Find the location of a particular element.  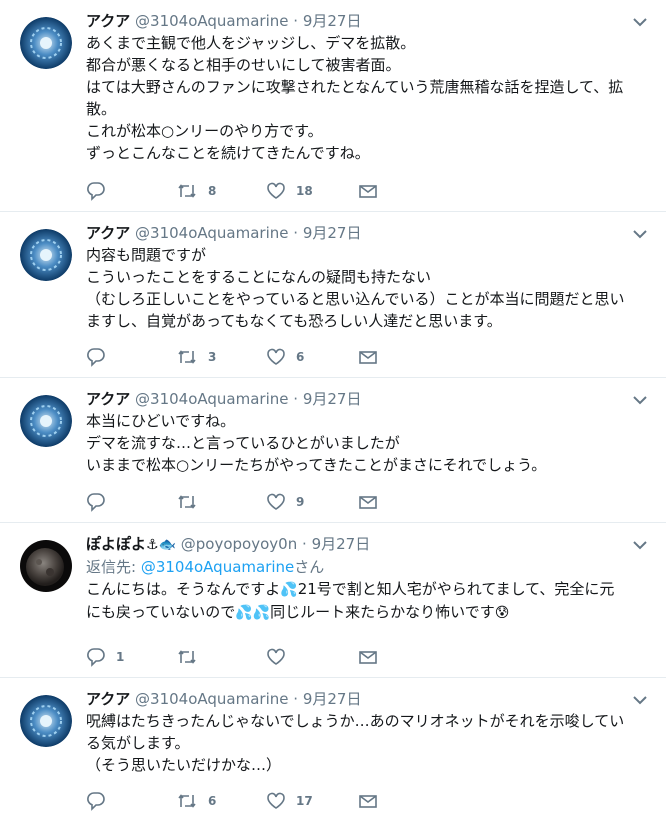

retweet-button: 6 is located at coordinates (196, 801).